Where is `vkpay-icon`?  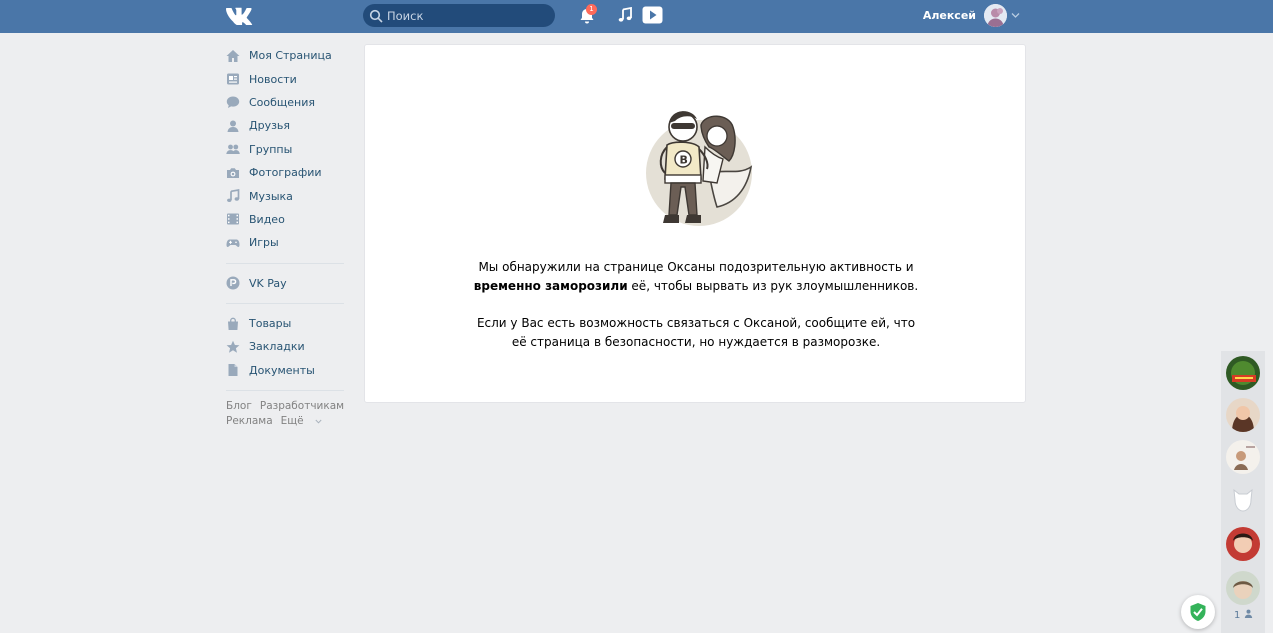 vkpay-icon is located at coordinates (233, 283).